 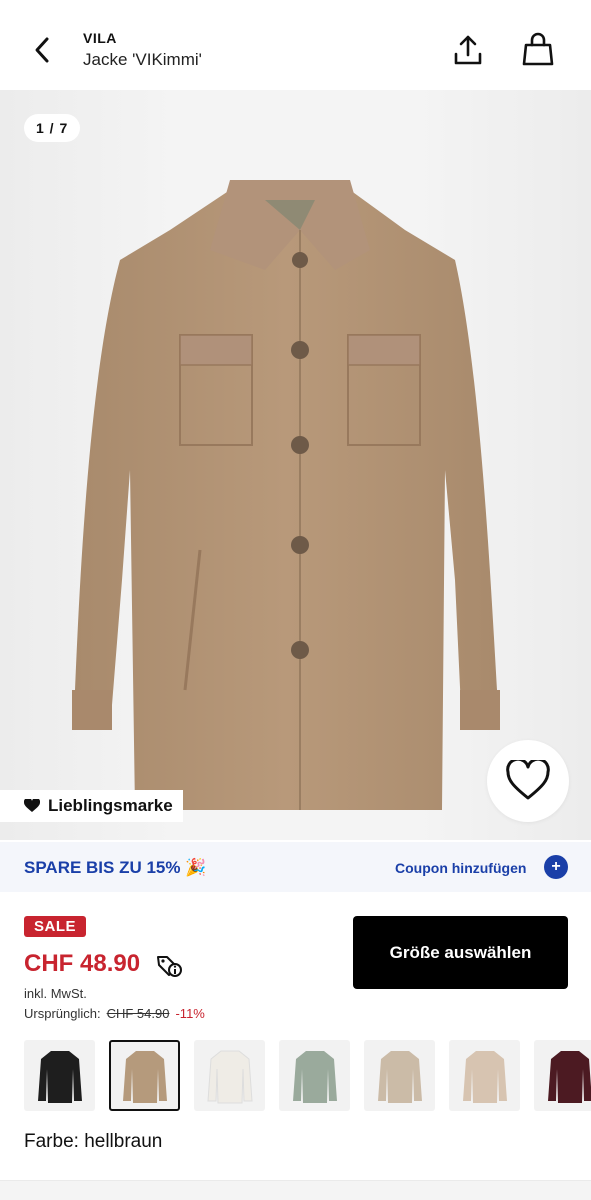 I want to click on promo-text: SPARE BIS ZU 15% 🎉, so click(x=115, y=867).